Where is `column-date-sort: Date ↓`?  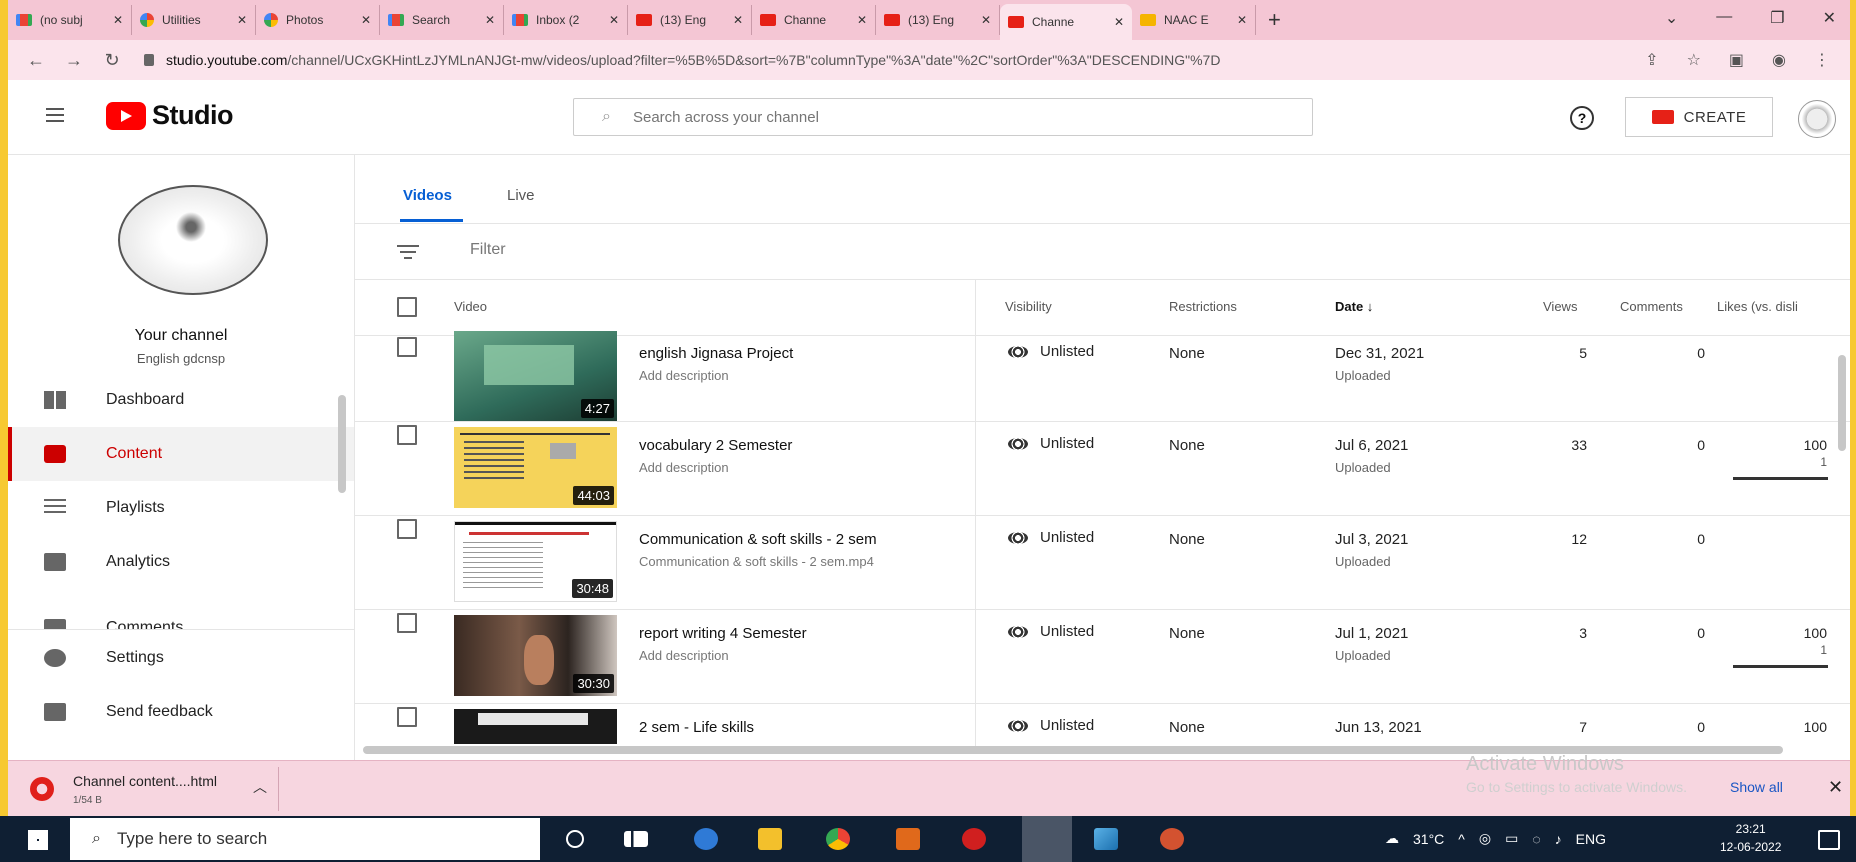
column-date-sort: Date ↓ is located at coordinates (1354, 306).